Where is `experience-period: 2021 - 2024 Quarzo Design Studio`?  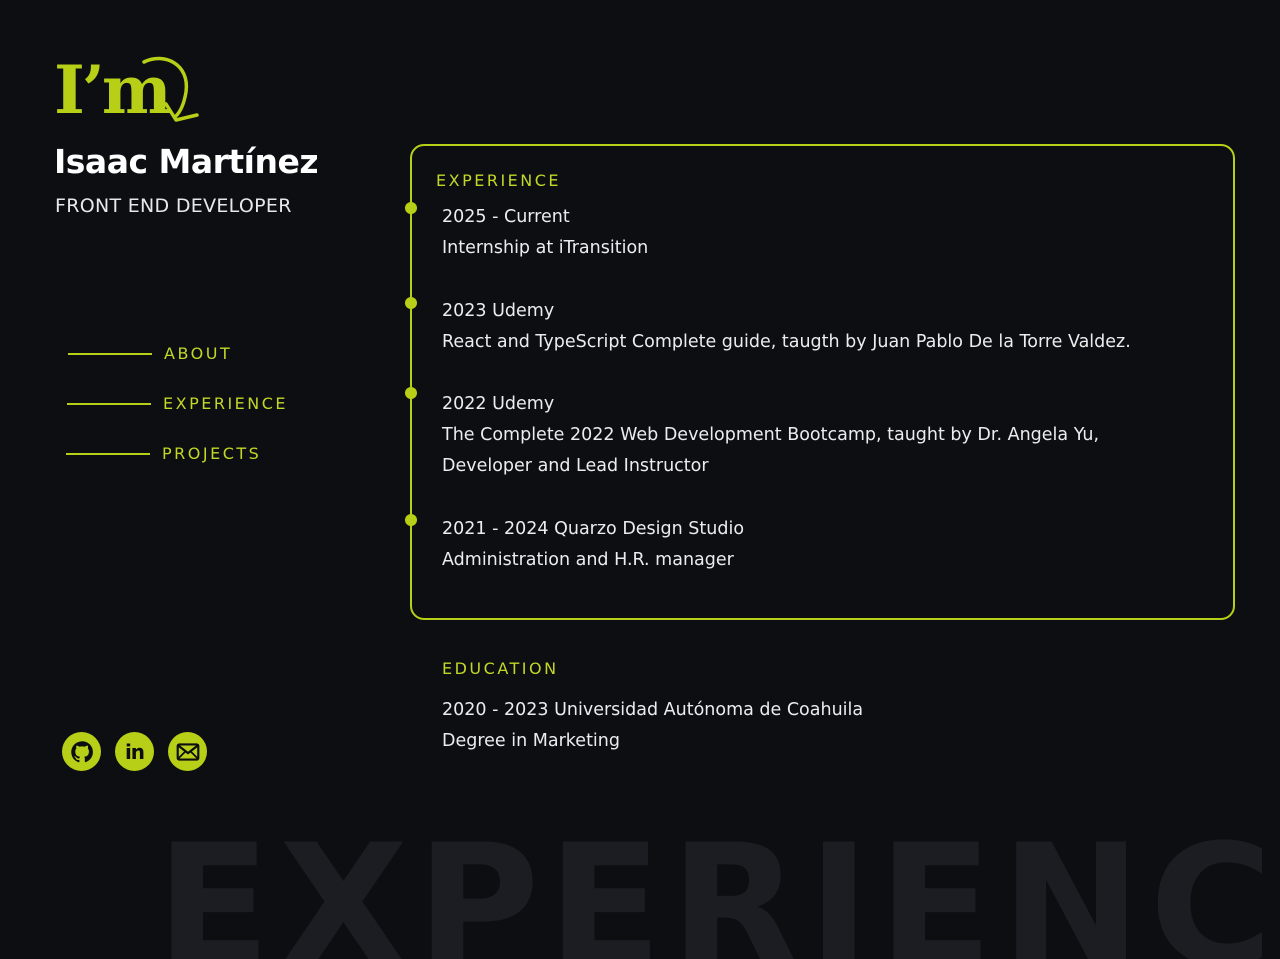 experience-period: 2021 - 2024 Quarzo Design Studio is located at coordinates (593, 529).